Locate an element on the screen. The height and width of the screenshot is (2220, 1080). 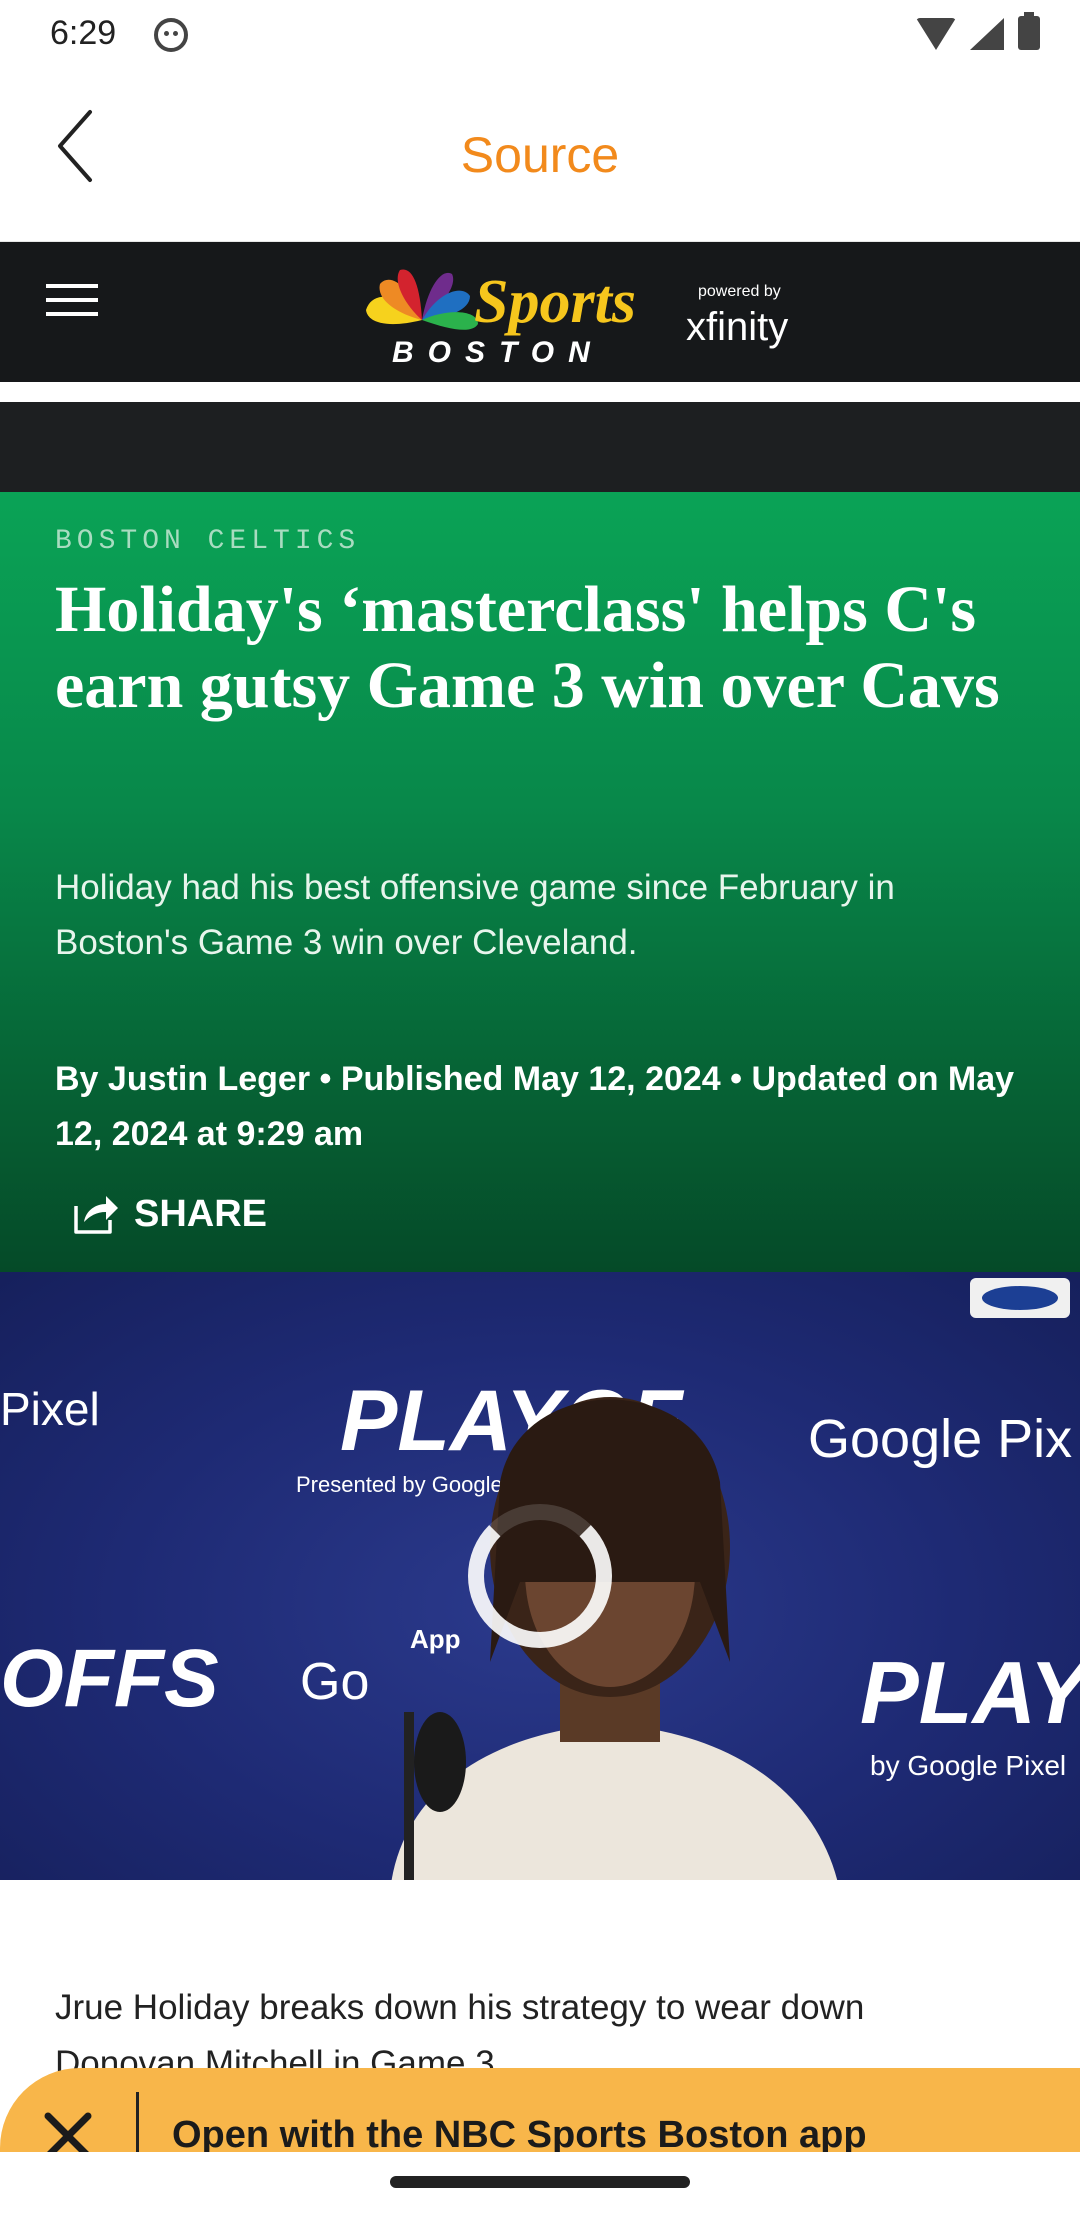
open-in-app-label: Open with the NBC Sports Boston app is located at coordinates (519, 2135).